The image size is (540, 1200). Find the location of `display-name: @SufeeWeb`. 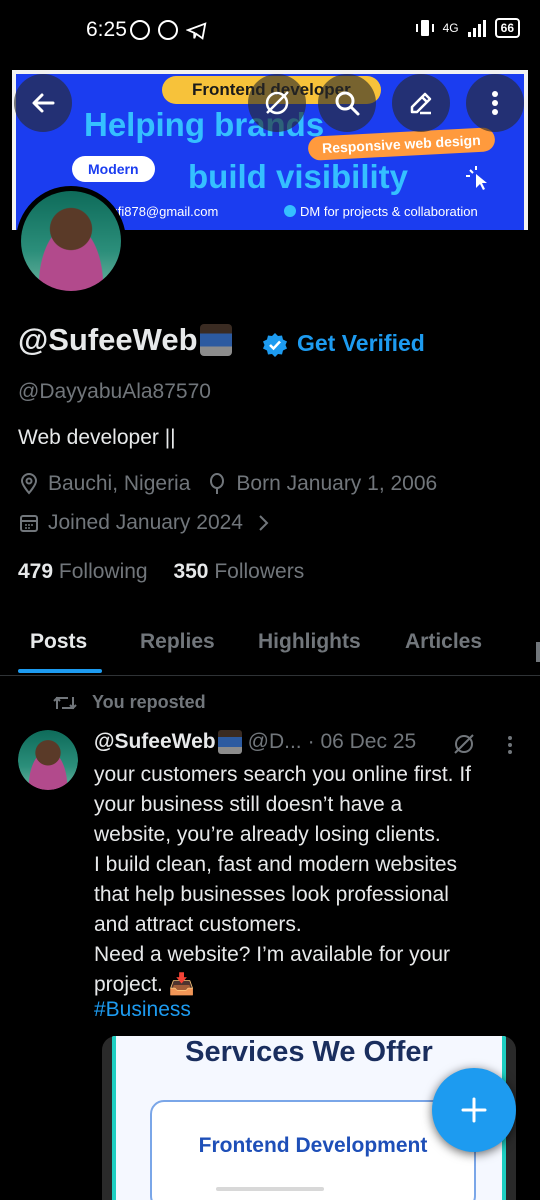

display-name: @SufeeWeb is located at coordinates (125, 340).